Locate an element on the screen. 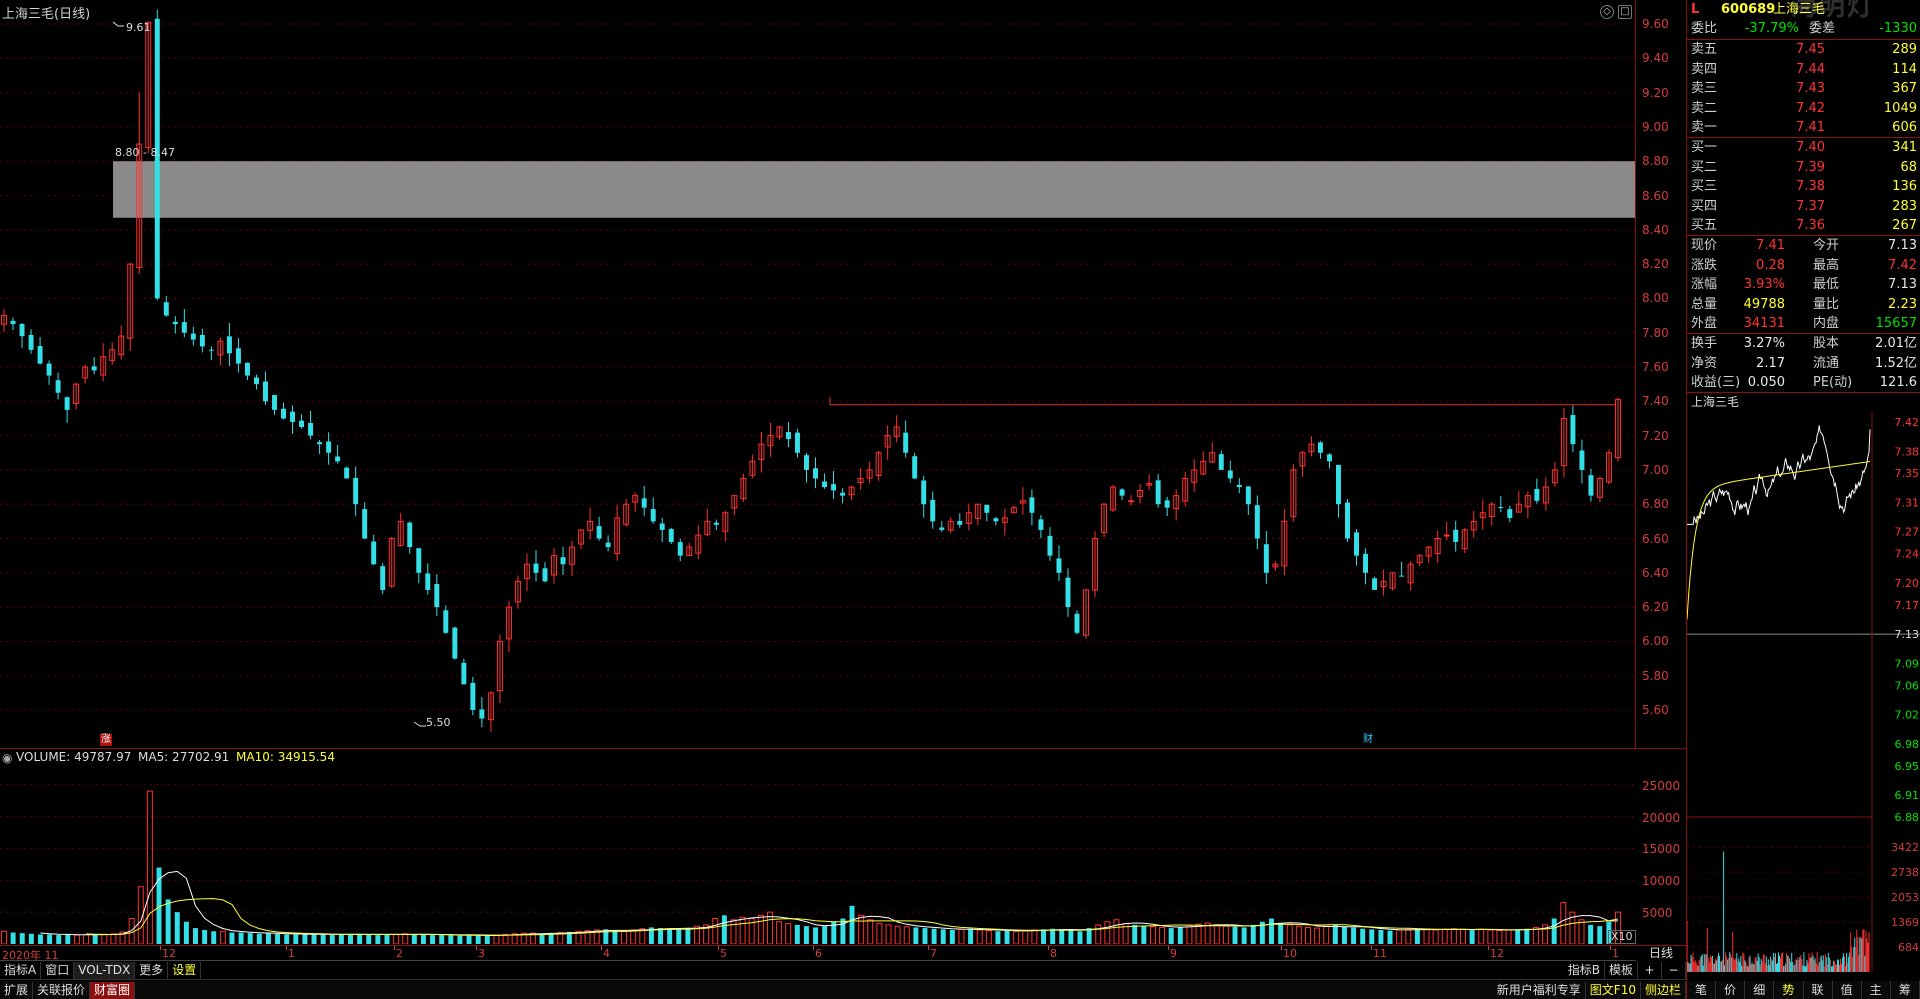  stat-label: 今开 is located at coordinates (1826, 245).